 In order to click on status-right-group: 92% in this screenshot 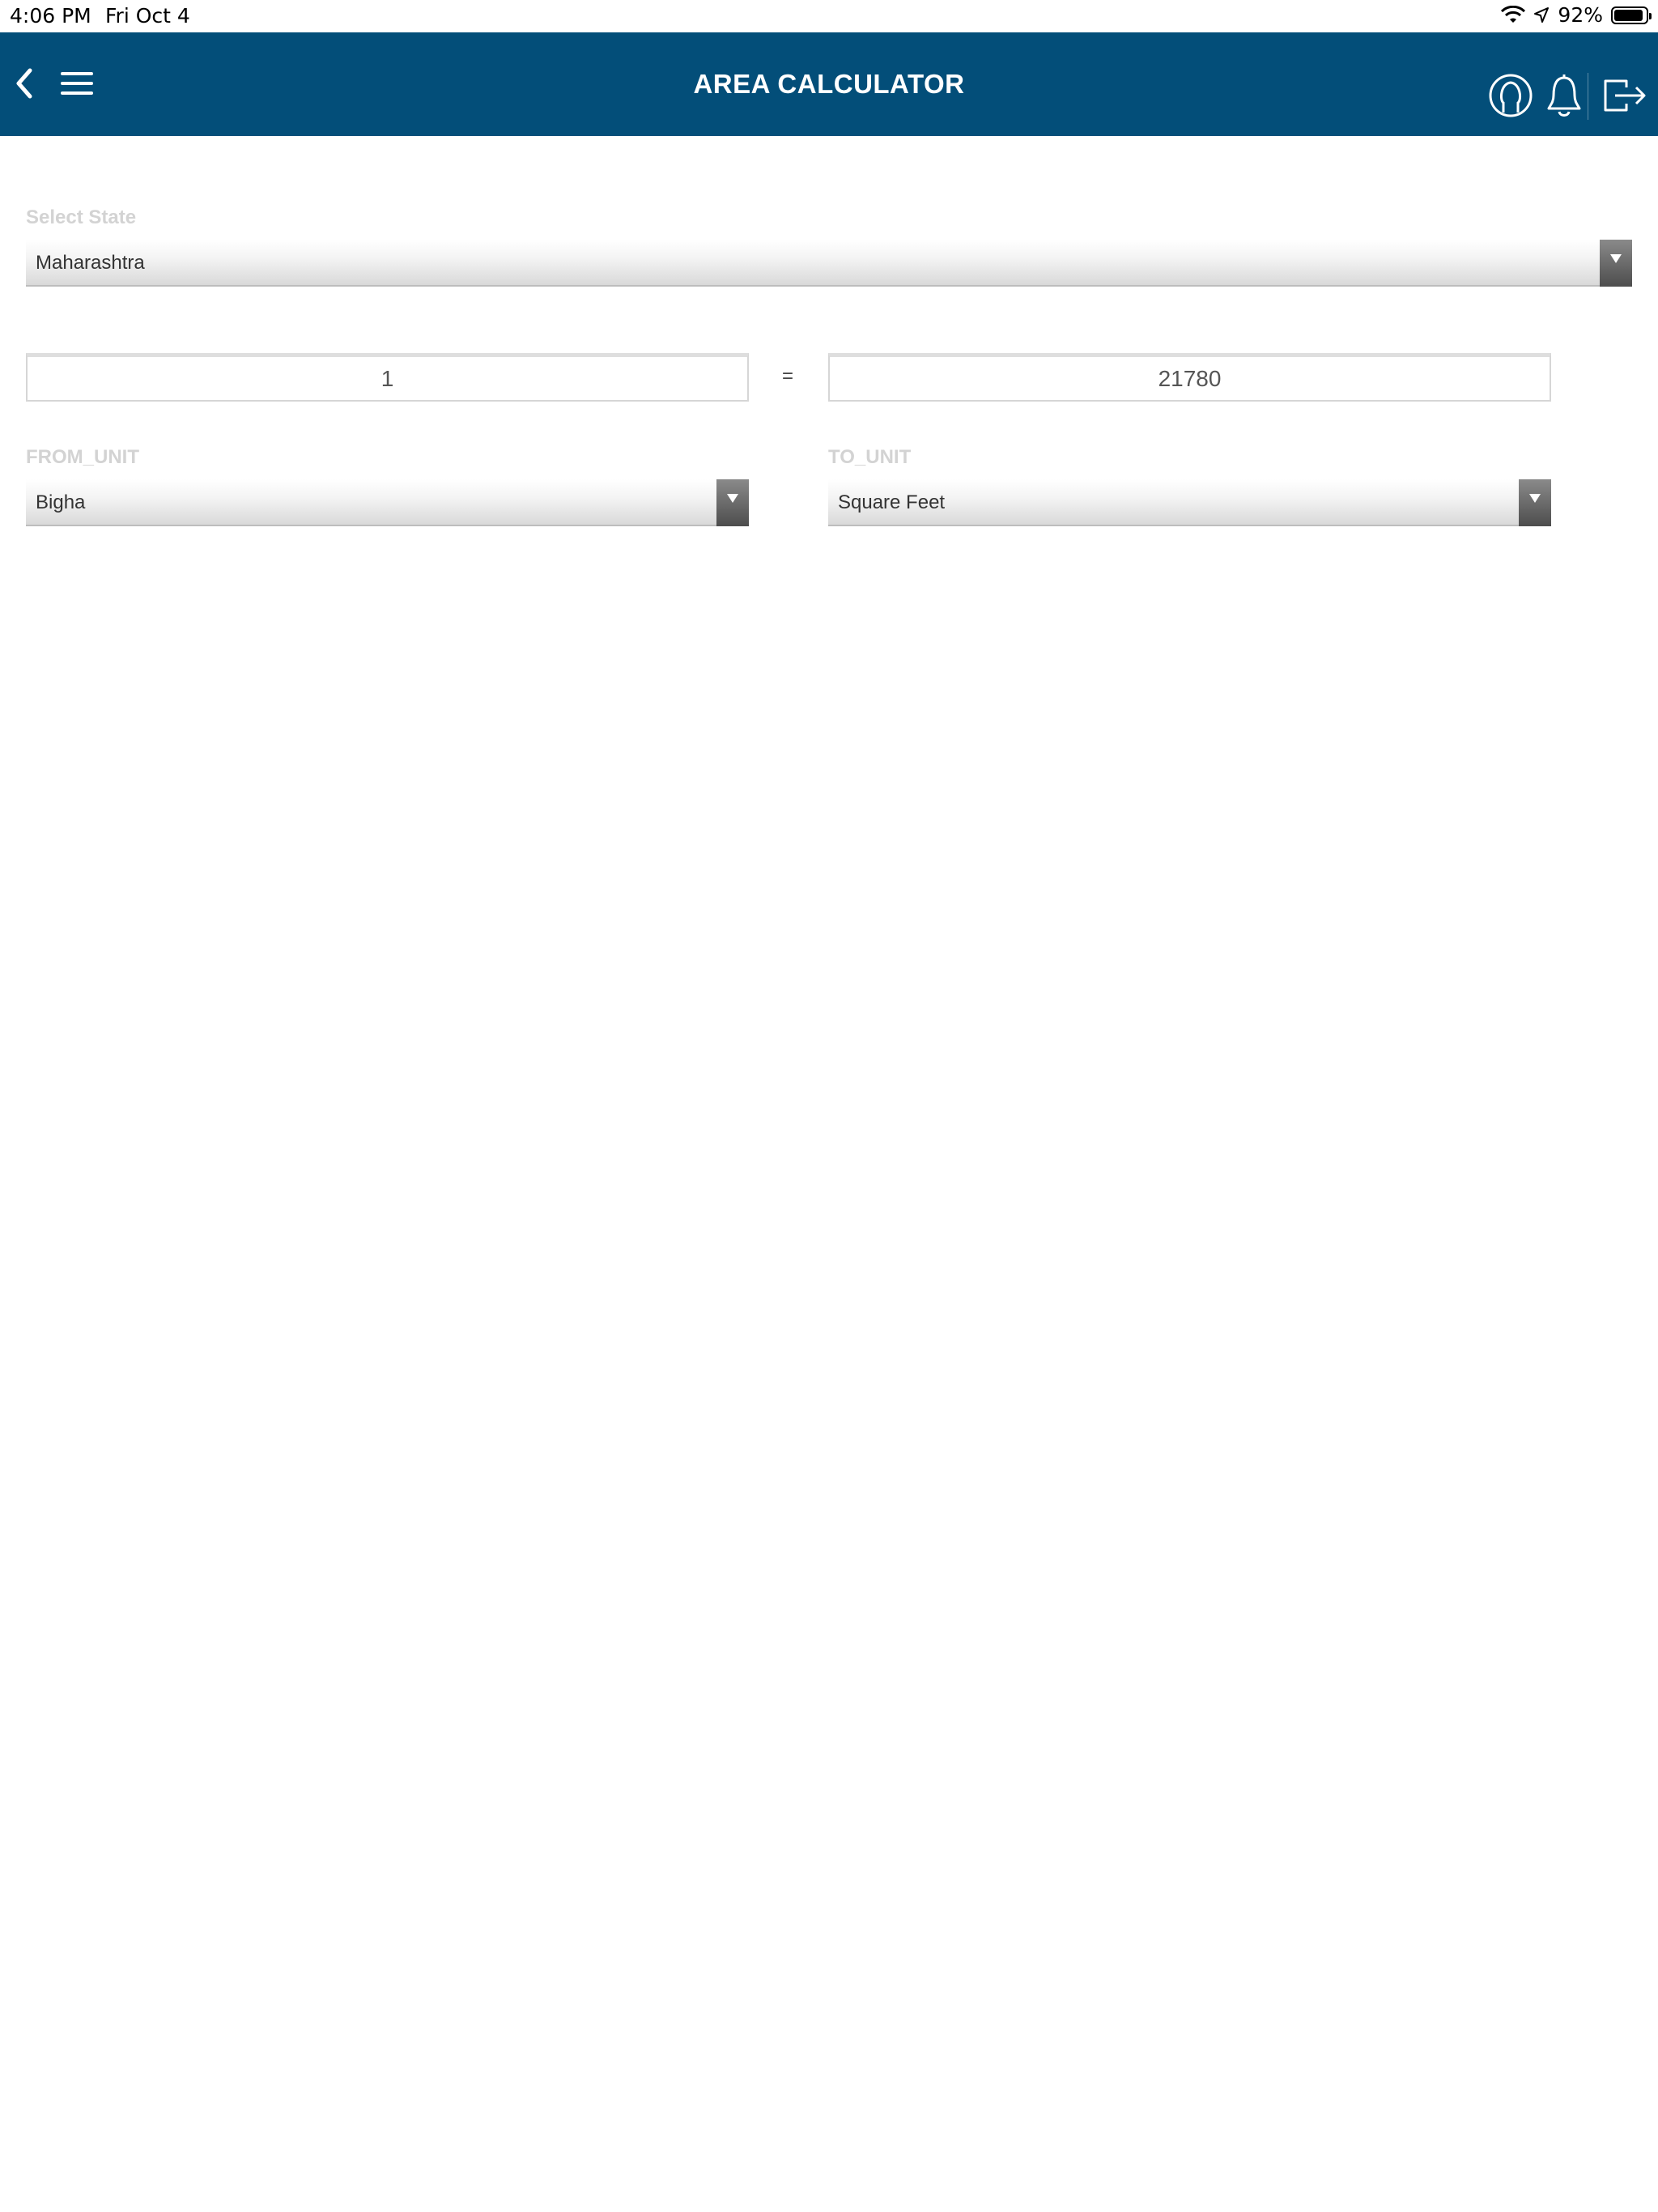, I will do `click(1576, 15)`.